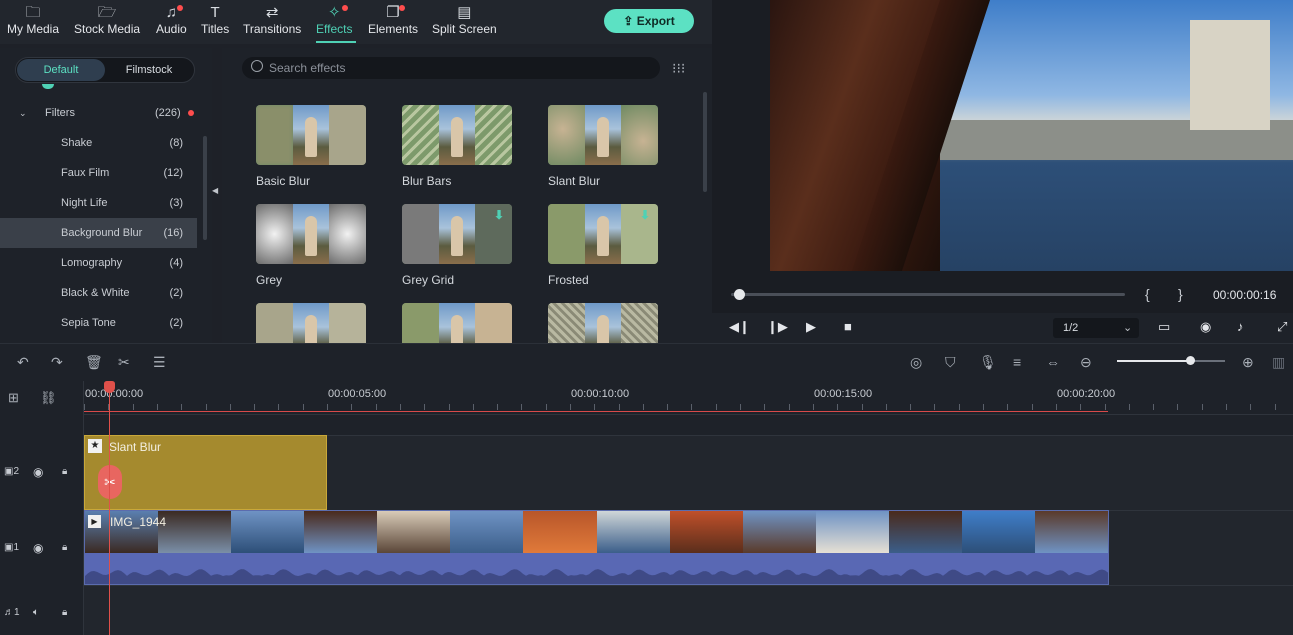 This screenshot has height=635, width=1293. Describe the element at coordinates (451, 68) in the screenshot. I see `search-input: Search effects` at that location.